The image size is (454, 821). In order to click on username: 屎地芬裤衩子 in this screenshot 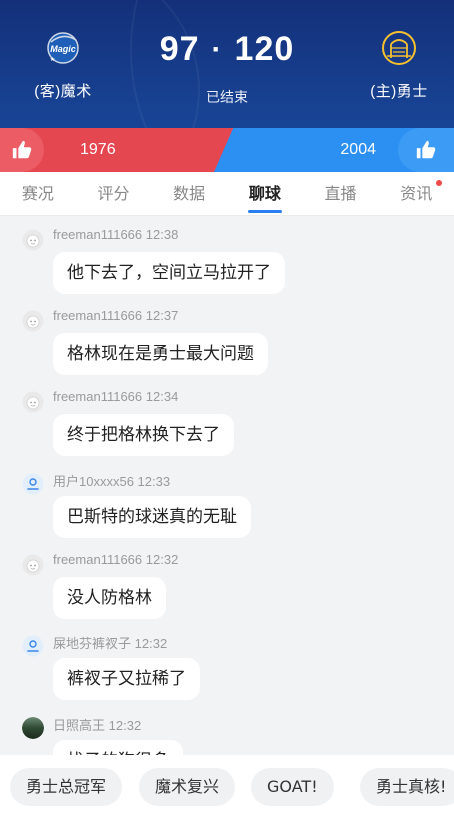, I will do `click(92, 643)`.